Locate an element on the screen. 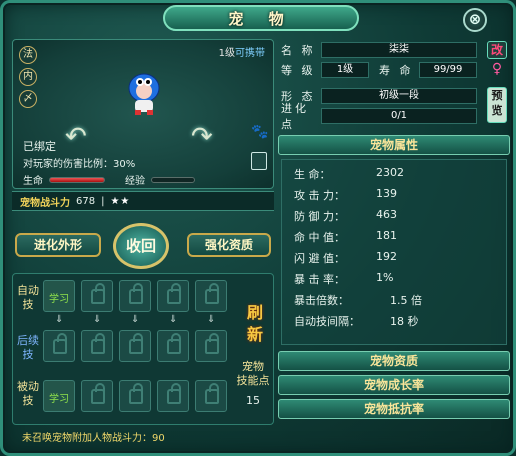 The height and width of the screenshot is (456, 516). enhance-look-button: 进化外形 is located at coordinates (58, 245).